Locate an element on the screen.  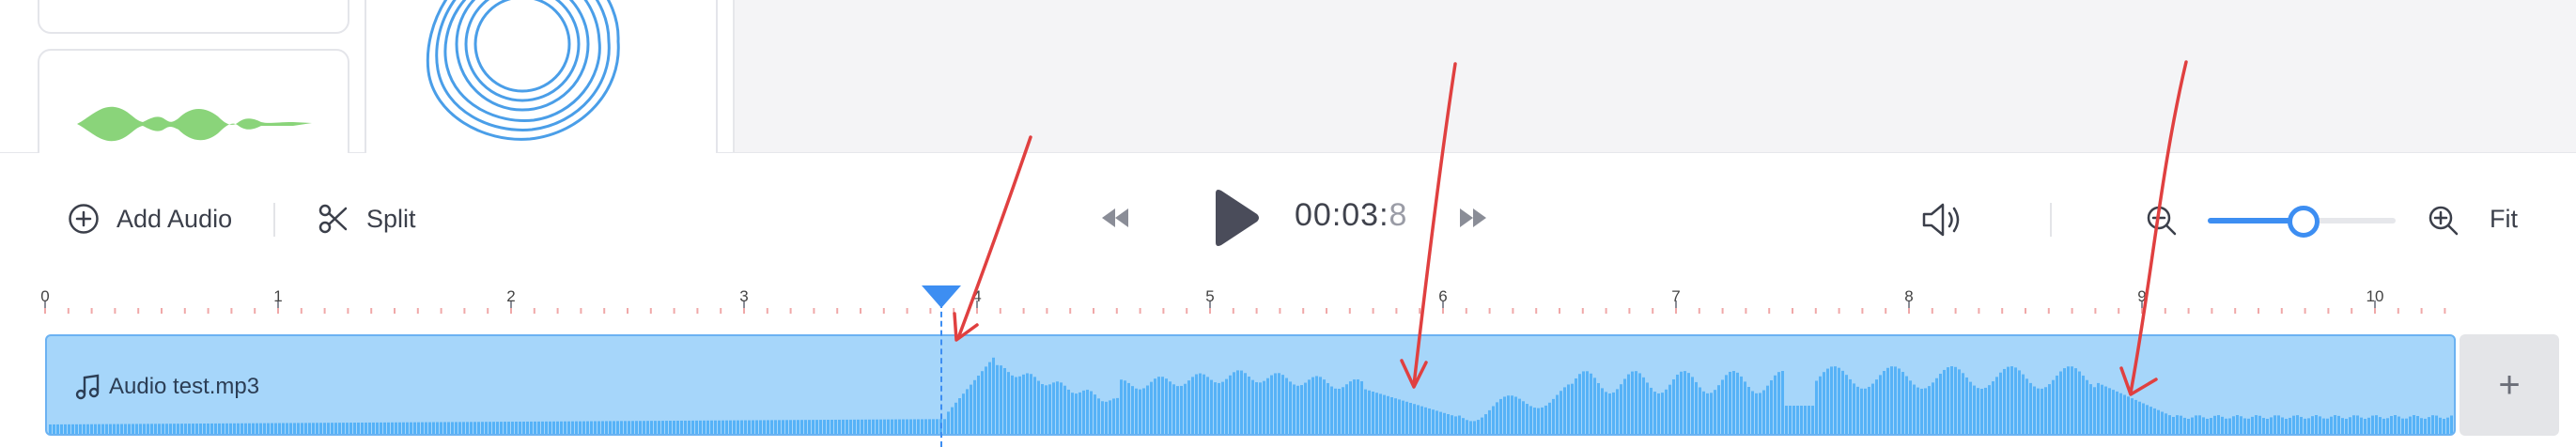
split-button: Split is located at coordinates (367, 219).